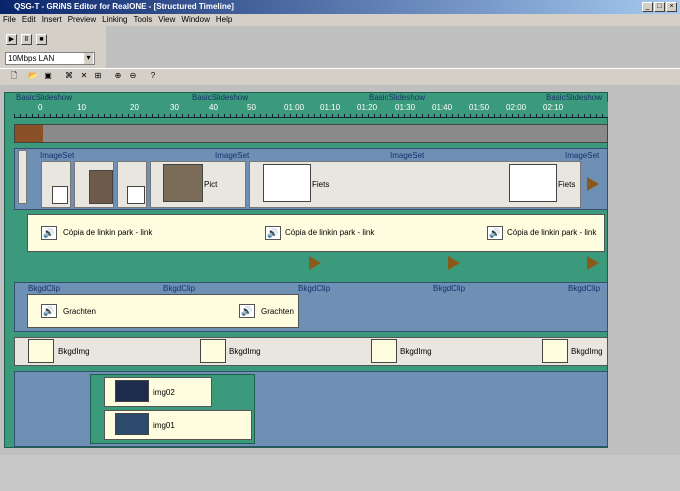 The width and height of the screenshot is (680, 491). Describe the element at coordinates (133, 76) in the screenshot. I see `zoom-out-icon: ⊖` at that location.